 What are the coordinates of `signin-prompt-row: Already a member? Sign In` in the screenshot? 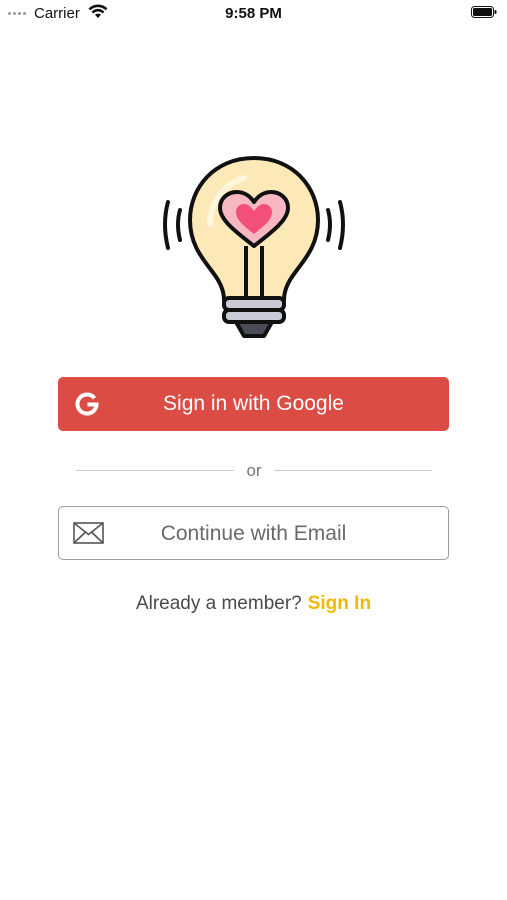 It's located at (253, 604).